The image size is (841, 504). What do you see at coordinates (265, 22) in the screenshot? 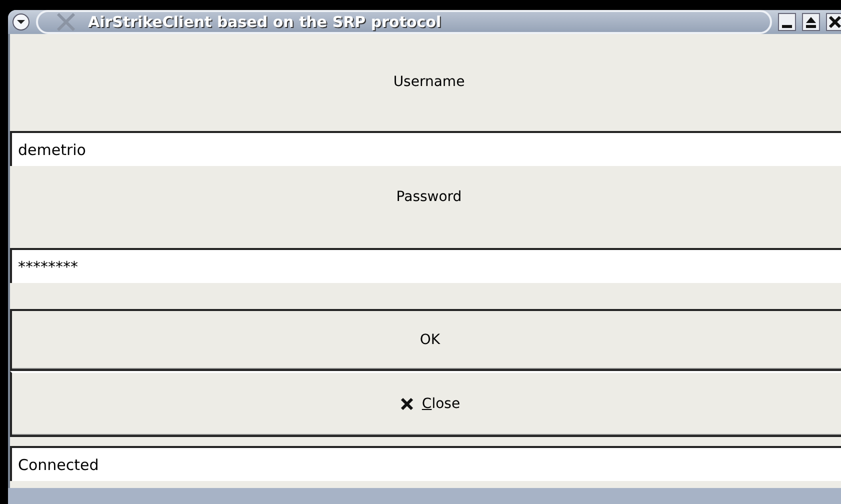
I see `window-title: AirStrikeClient based on the SRP protocol` at bounding box center [265, 22].